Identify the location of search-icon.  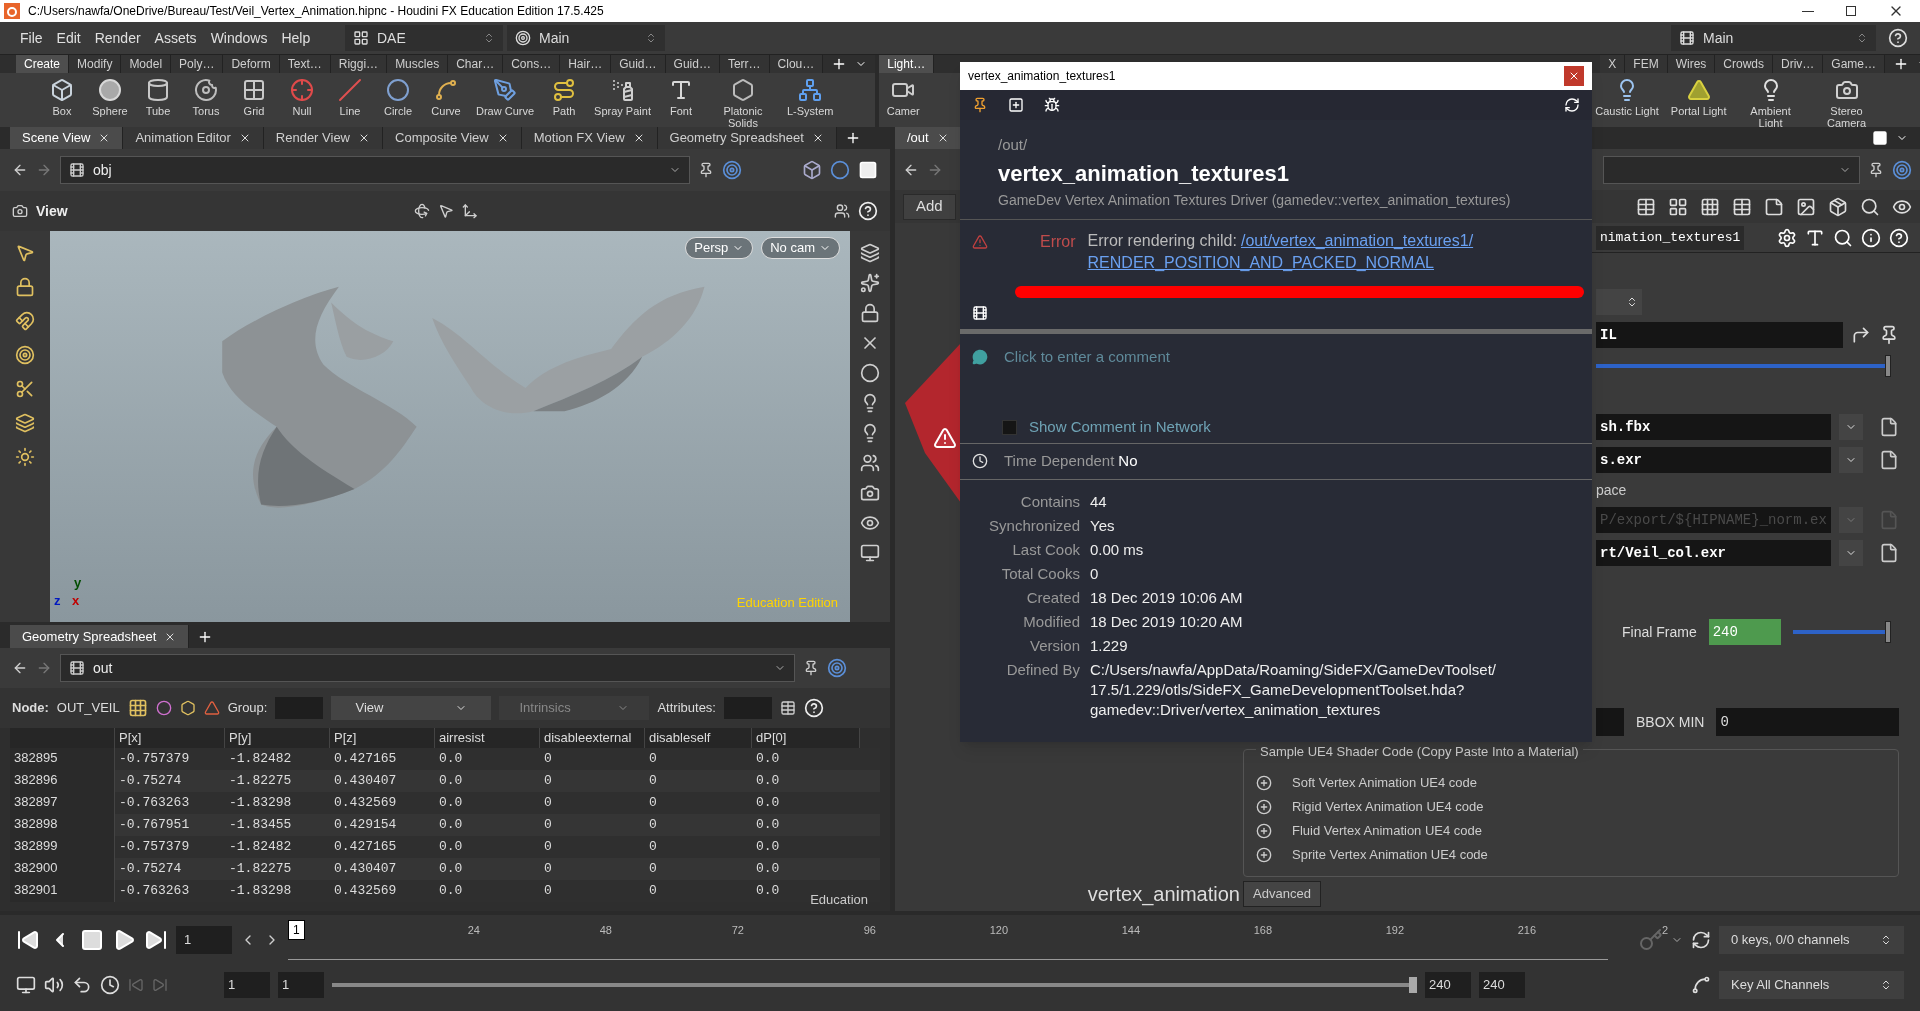
(1870, 206).